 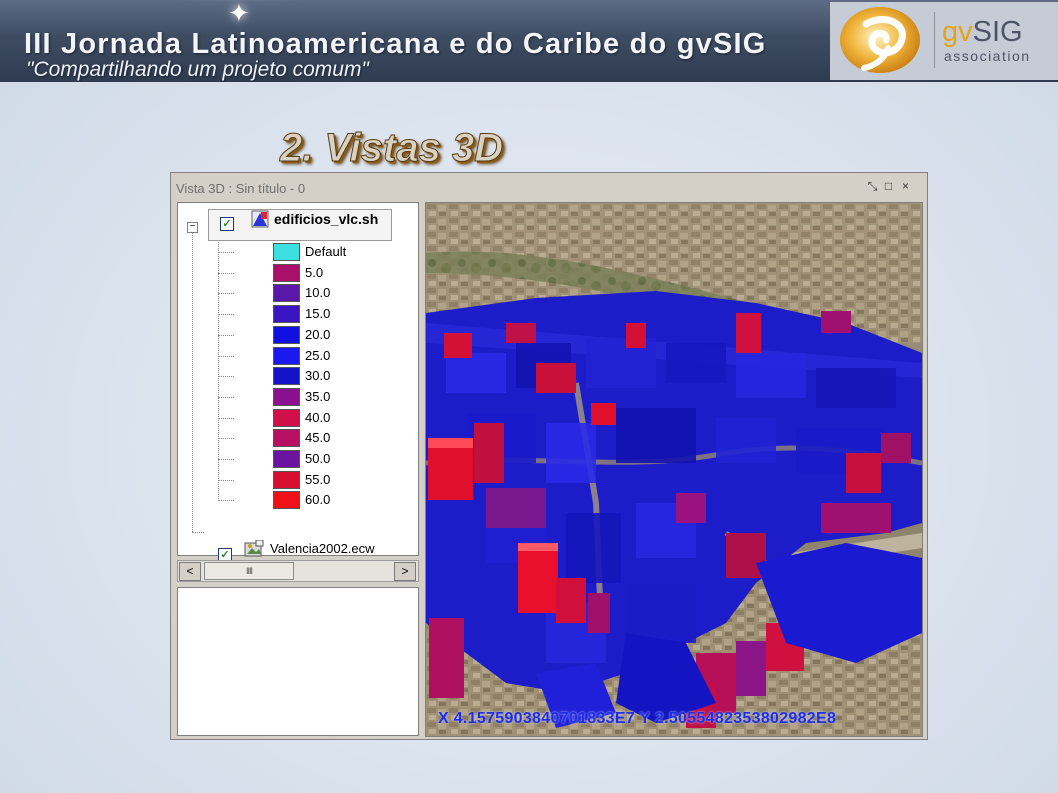 What do you see at coordinates (298, 661) in the screenshot?
I see `locator-panel` at bounding box center [298, 661].